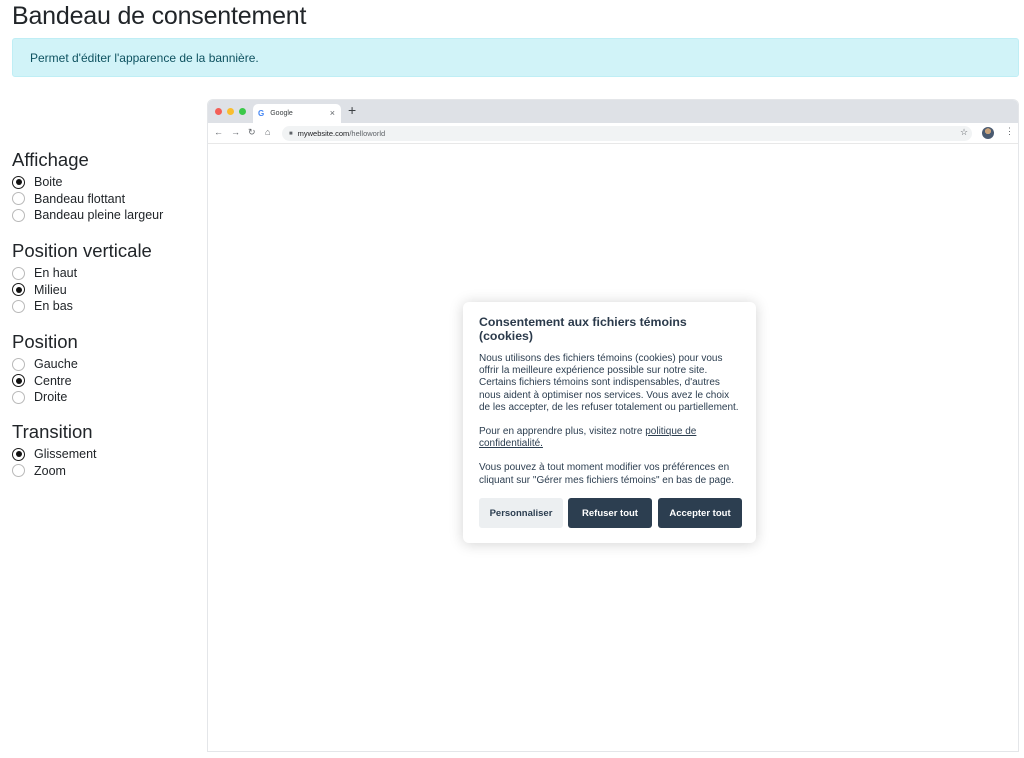 The height and width of the screenshot is (758, 1024). Describe the element at coordinates (352, 110) in the screenshot. I see `plus-icon: +` at that location.